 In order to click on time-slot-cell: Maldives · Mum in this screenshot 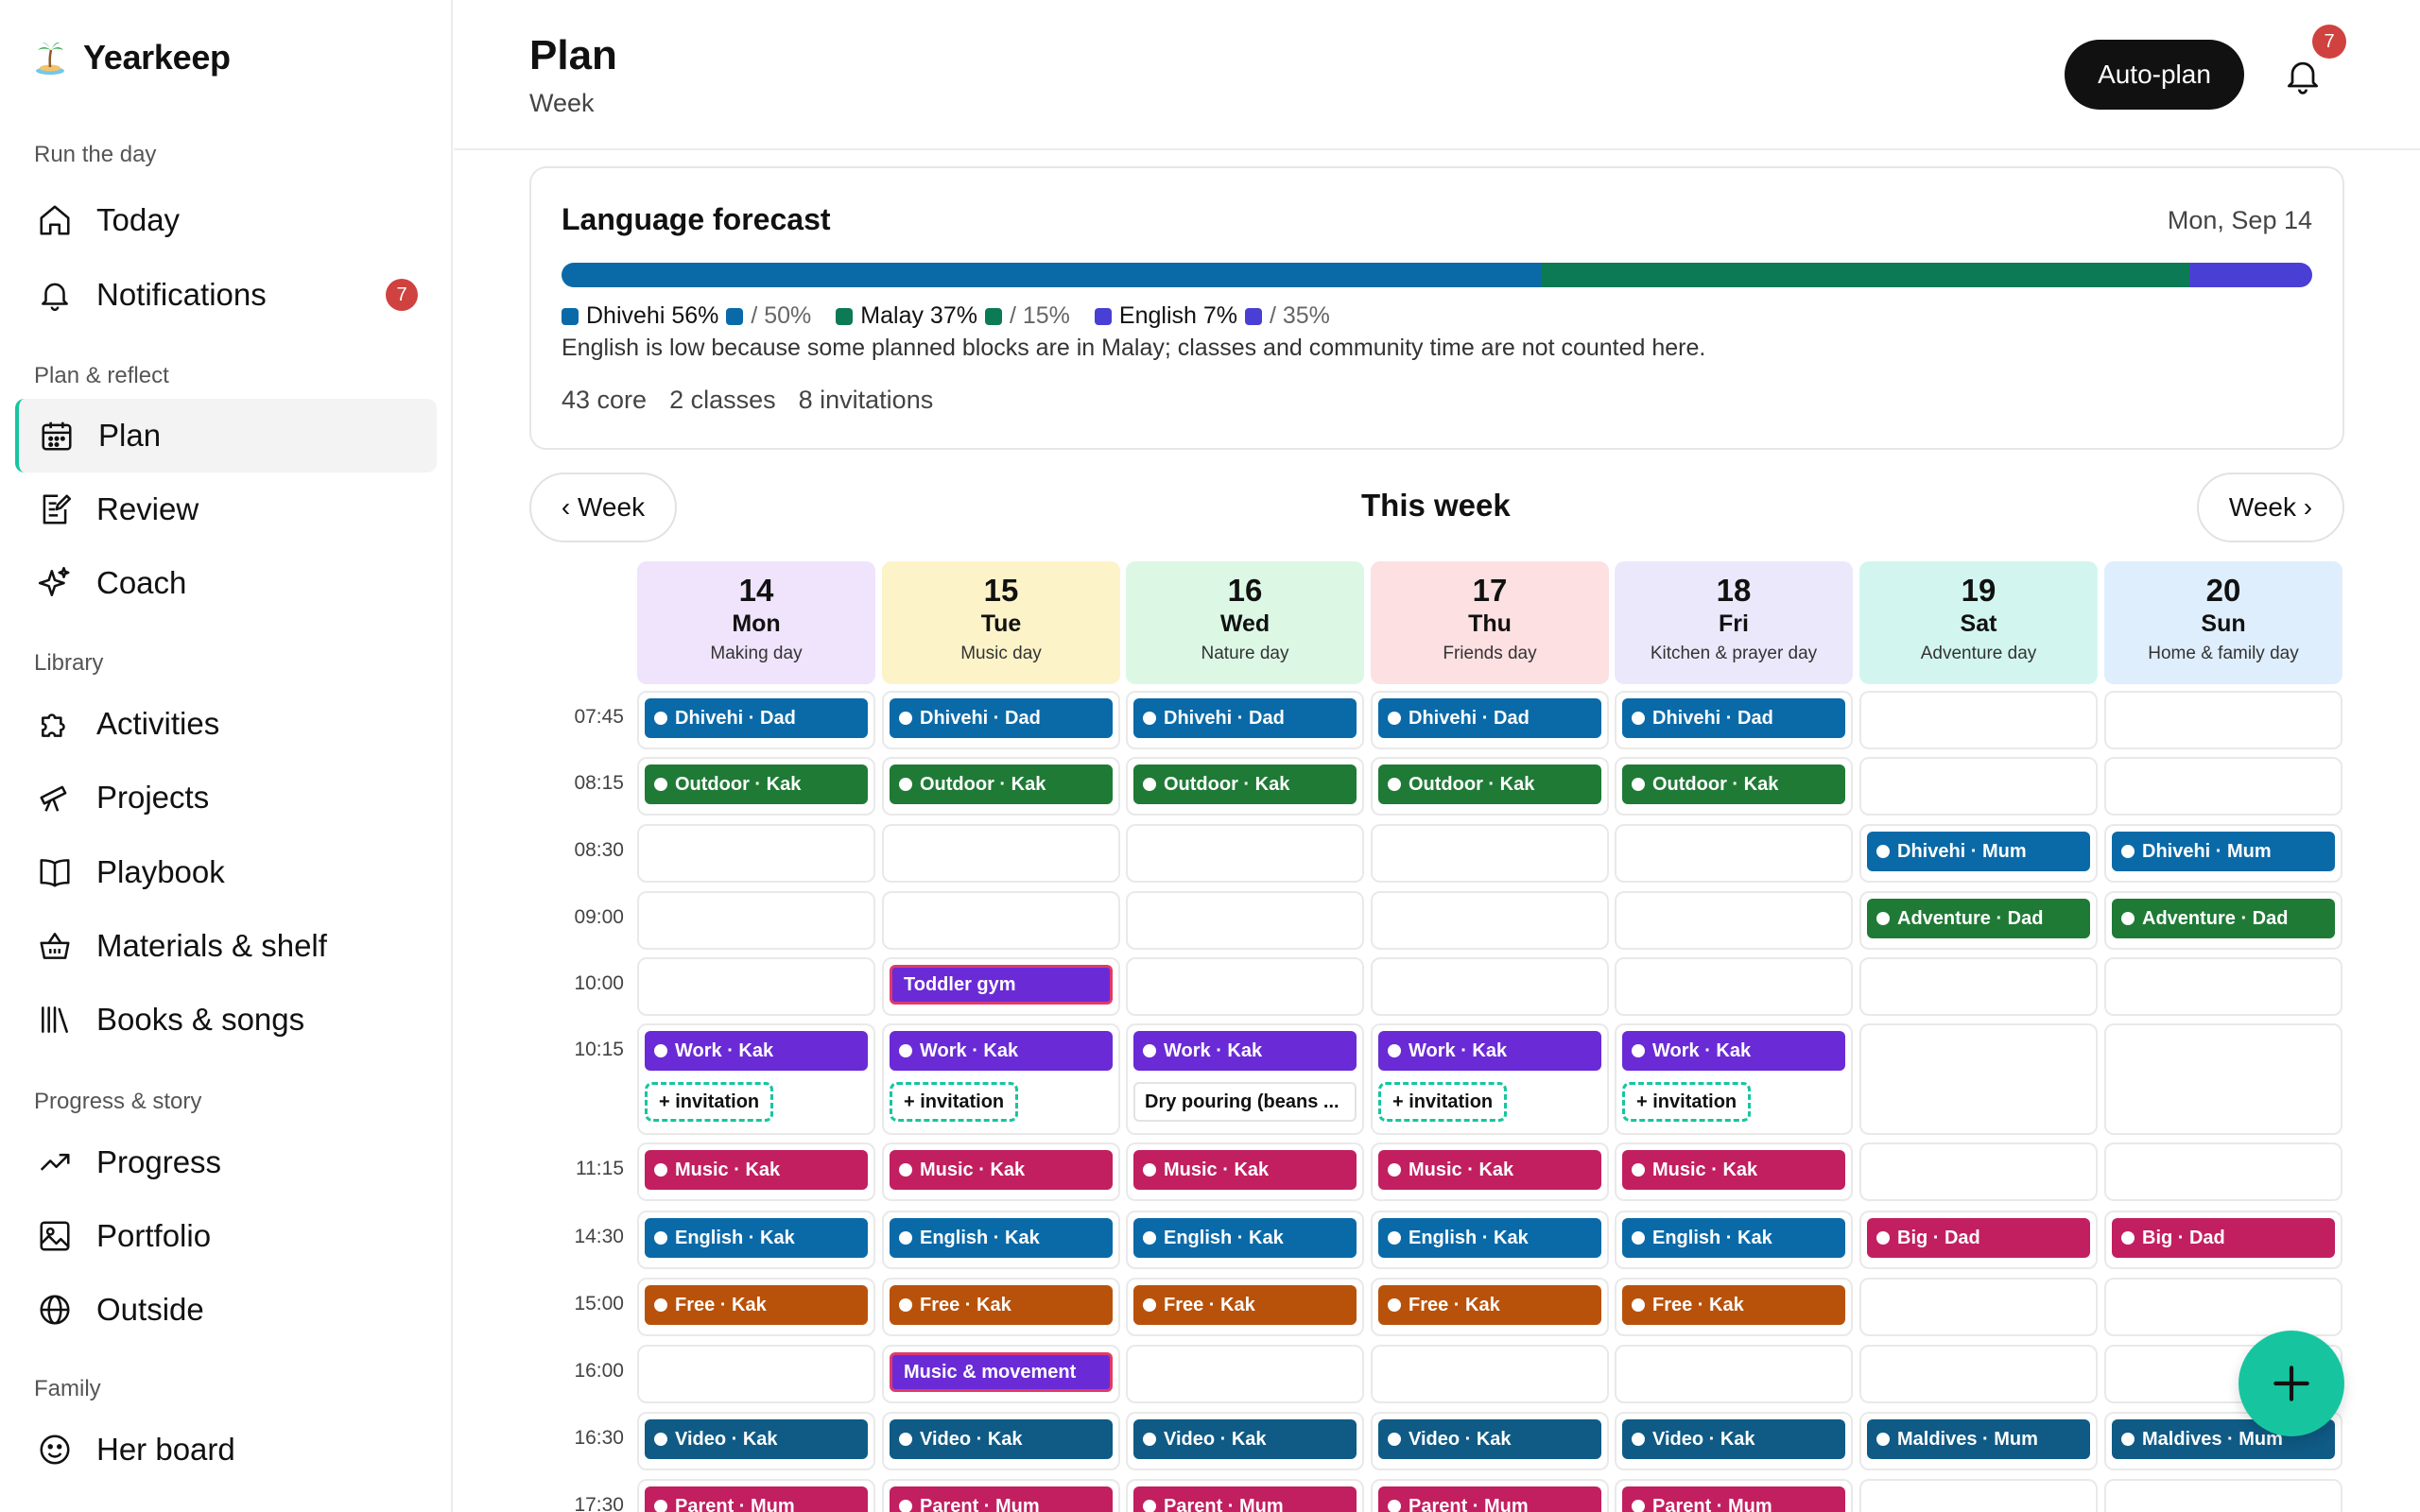, I will do `click(1978, 1441)`.